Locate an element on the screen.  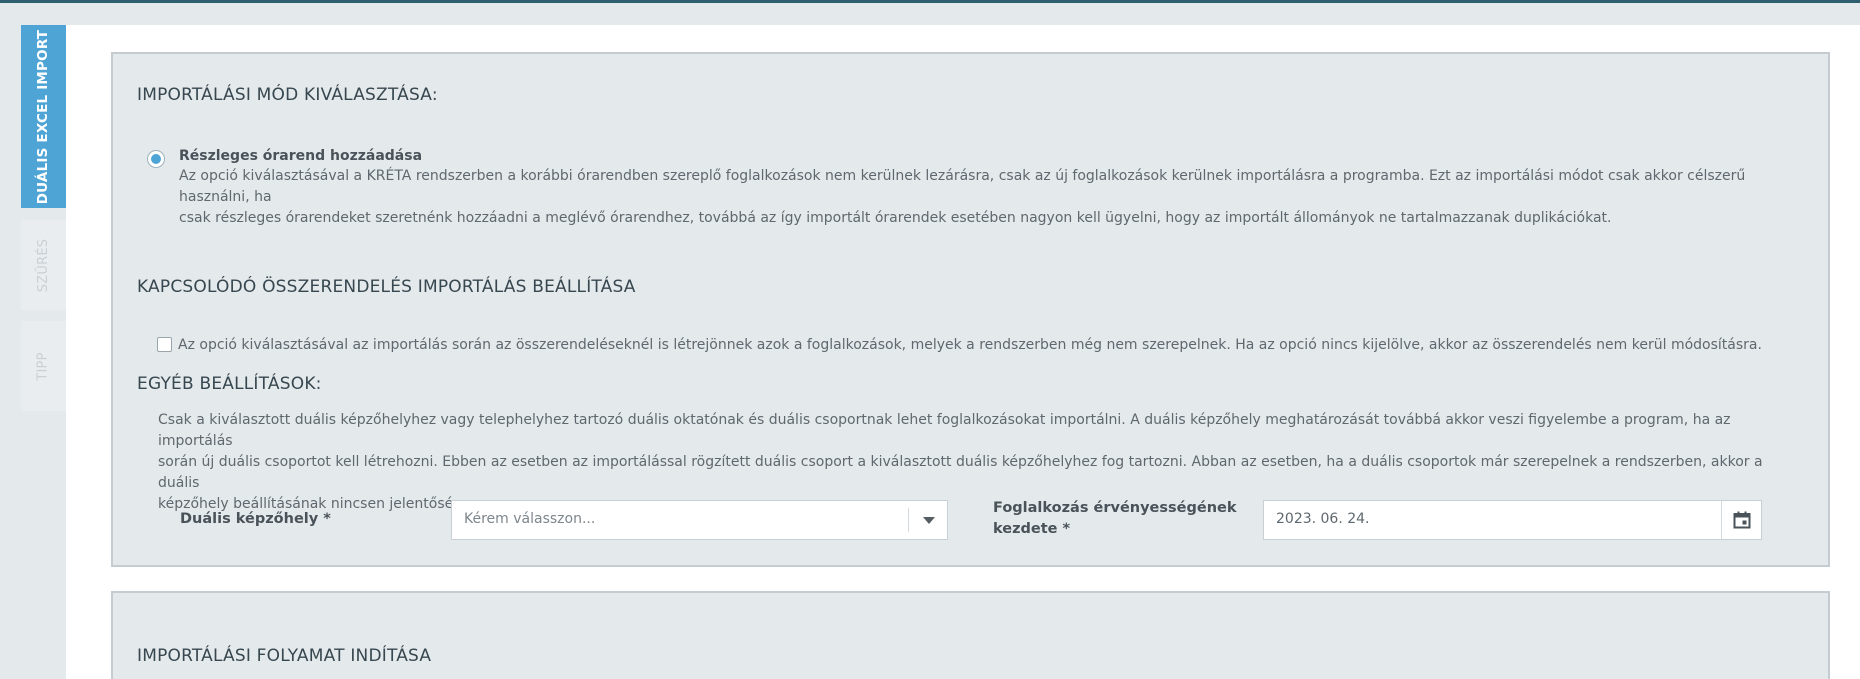
validity-start-label: Foglalkozás érvényességének kezdete * is located at coordinates (1115, 519).